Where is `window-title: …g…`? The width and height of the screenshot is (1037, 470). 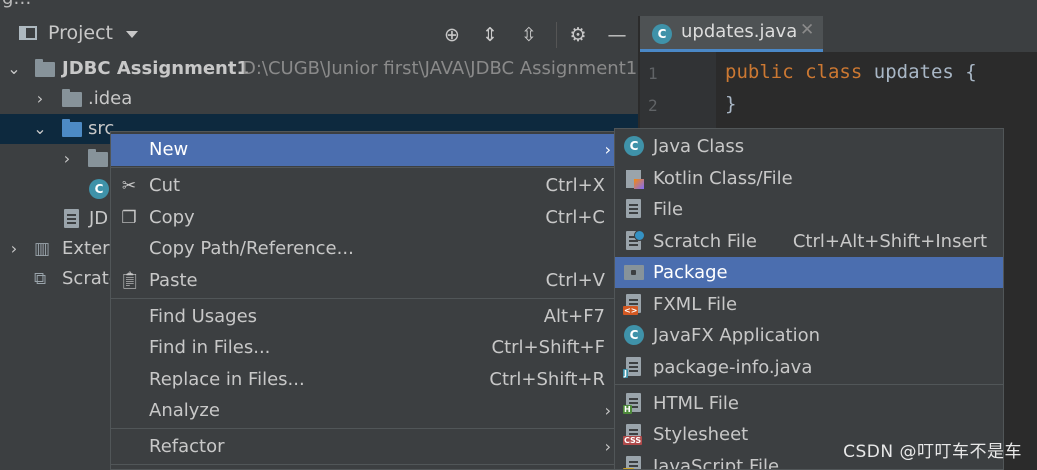 window-title: …g… is located at coordinates (15, 4).